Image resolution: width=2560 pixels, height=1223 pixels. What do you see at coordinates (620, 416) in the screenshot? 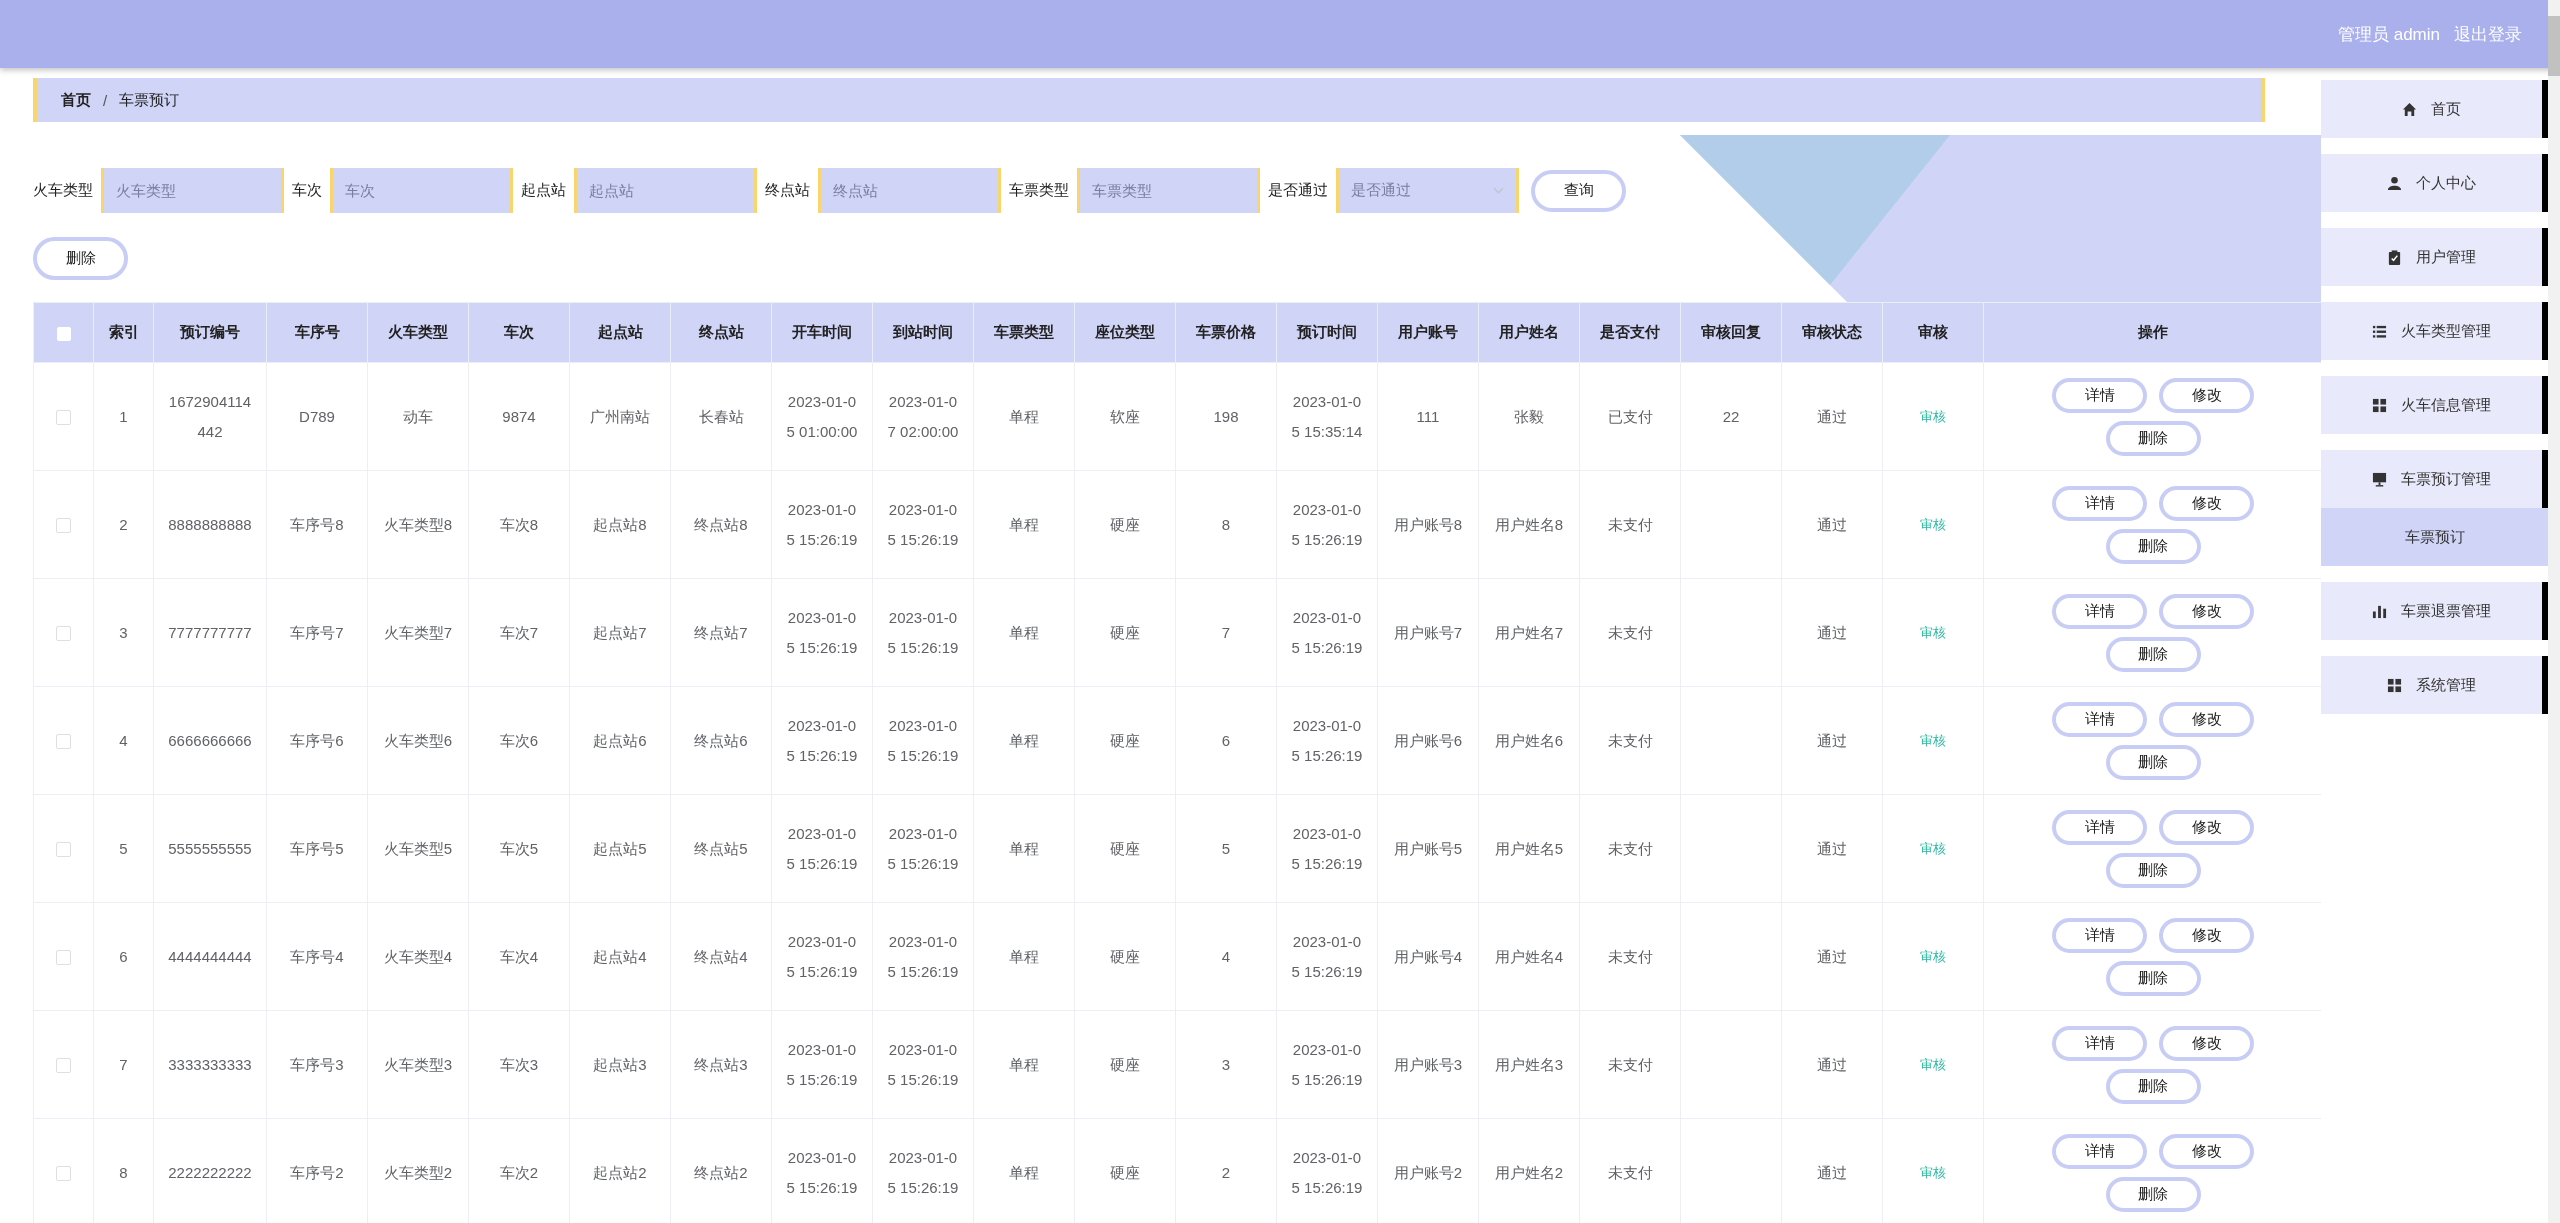
I see `table-cell: 广州南站` at bounding box center [620, 416].